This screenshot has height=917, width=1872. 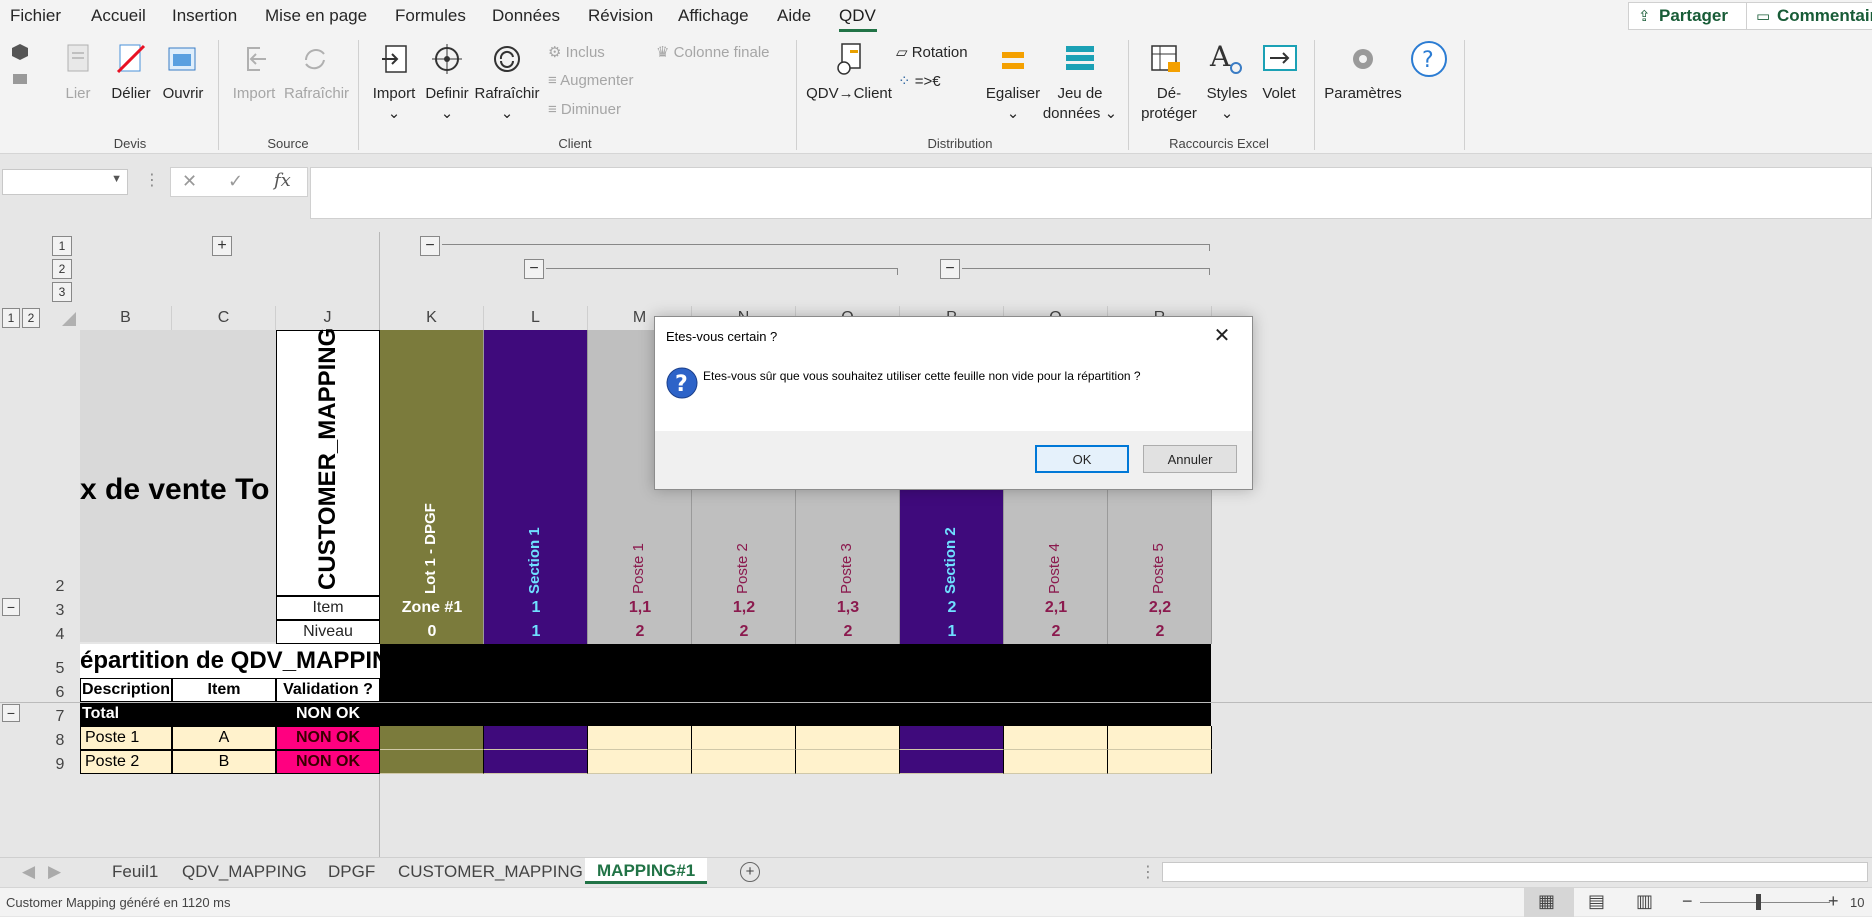 What do you see at coordinates (1080, 104) in the screenshot?
I see `jeu-de-donnees-button: Jeu de données ⌄` at bounding box center [1080, 104].